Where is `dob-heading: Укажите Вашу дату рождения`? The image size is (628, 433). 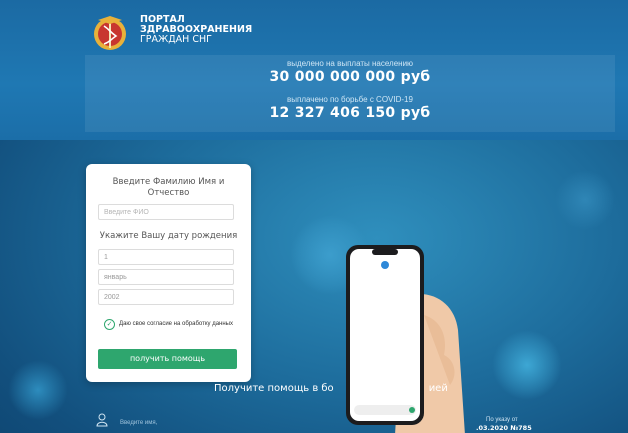 dob-heading: Укажите Вашу дату рождения is located at coordinates (168, 236).